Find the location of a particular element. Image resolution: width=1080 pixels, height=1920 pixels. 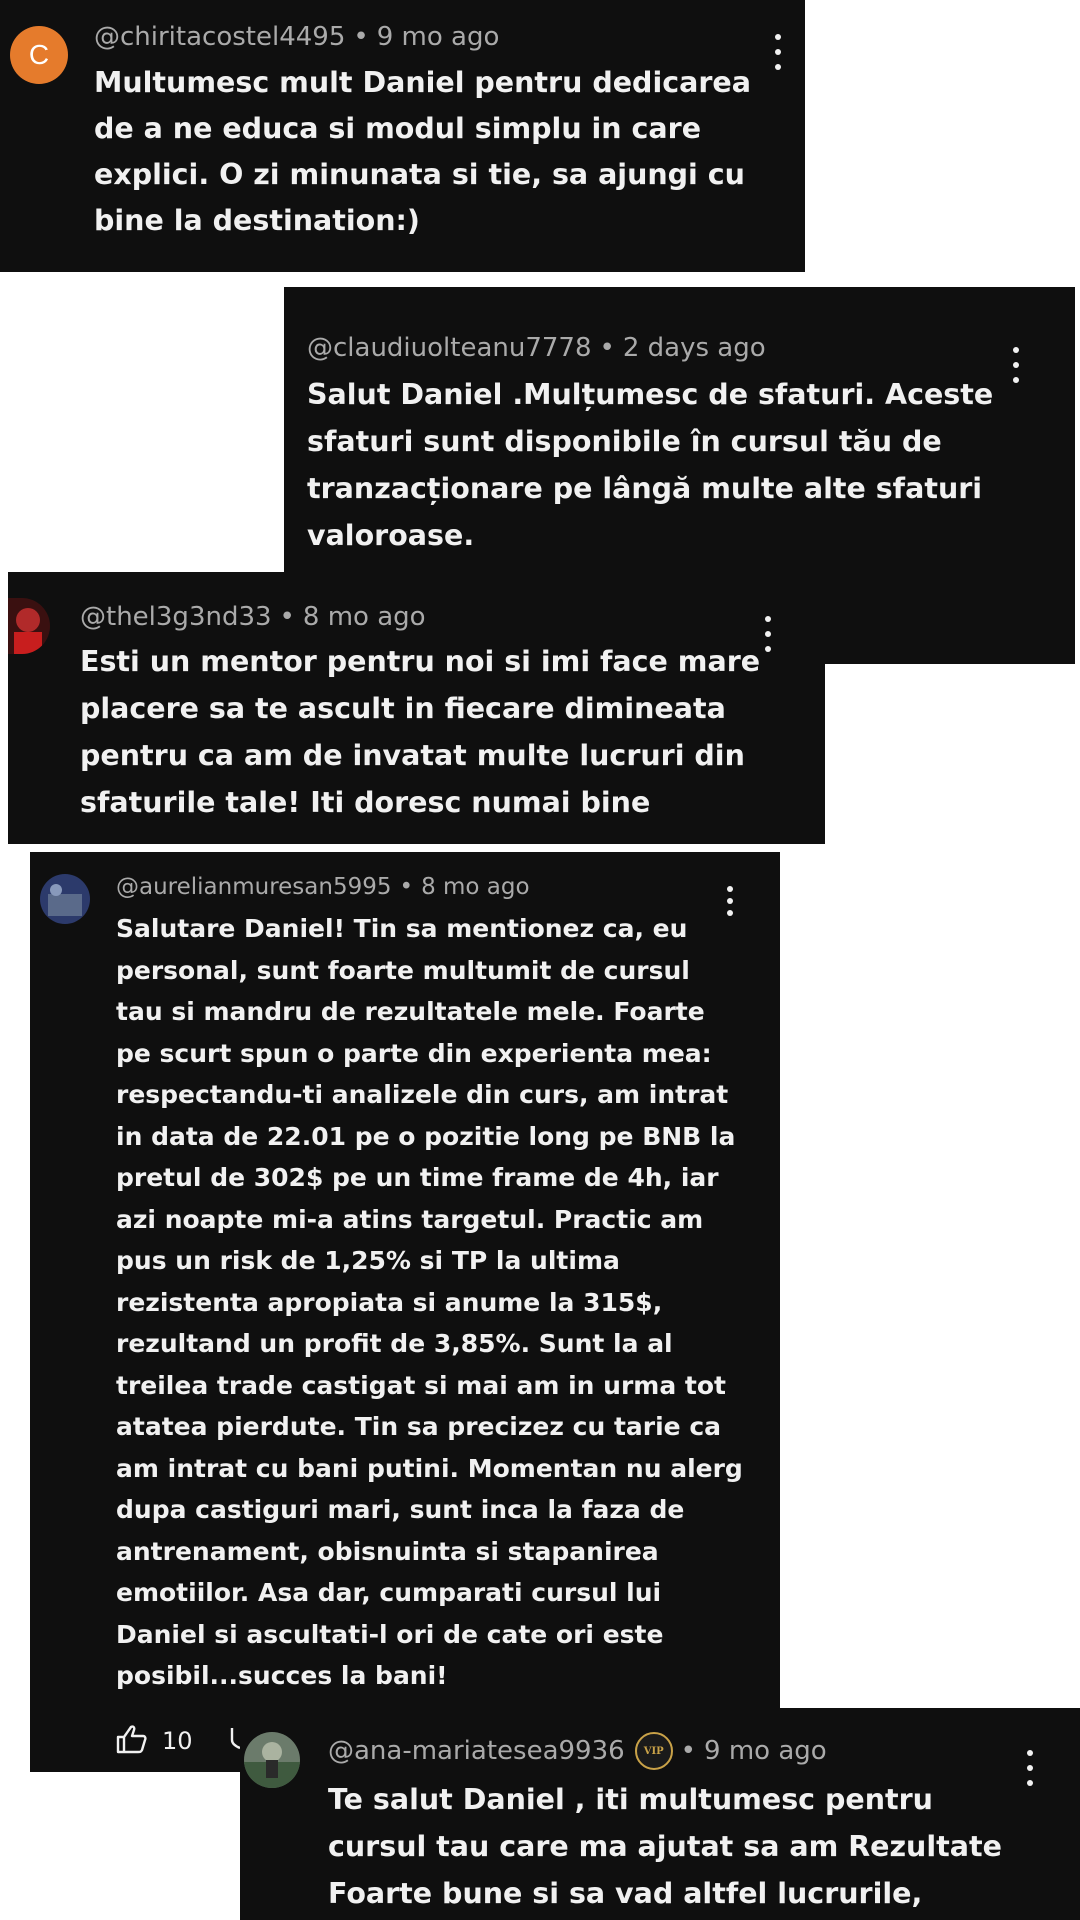

comment-meta: @claudiuolteanu7778 • 2 days ago is located at coordinates (536, 348).